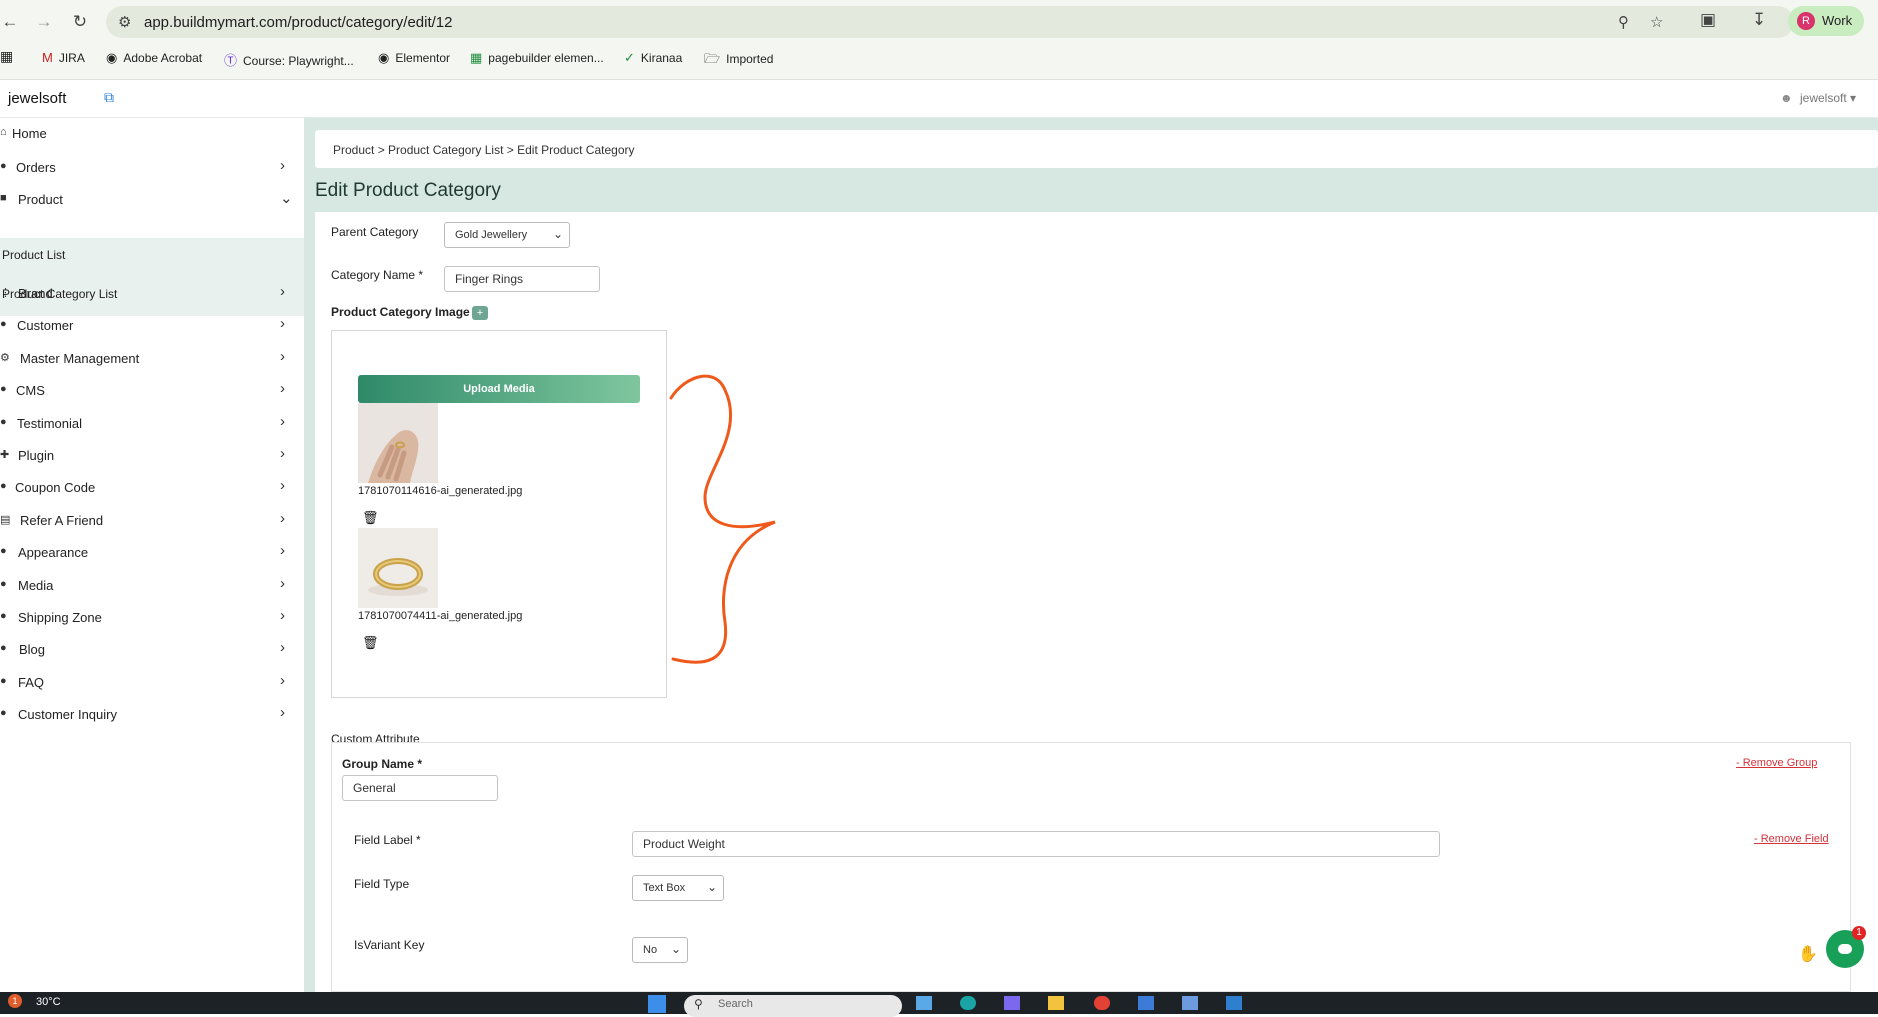  I want to click on bookmark-kiranaa: ✓ Kiranaa, so click(653, 58).